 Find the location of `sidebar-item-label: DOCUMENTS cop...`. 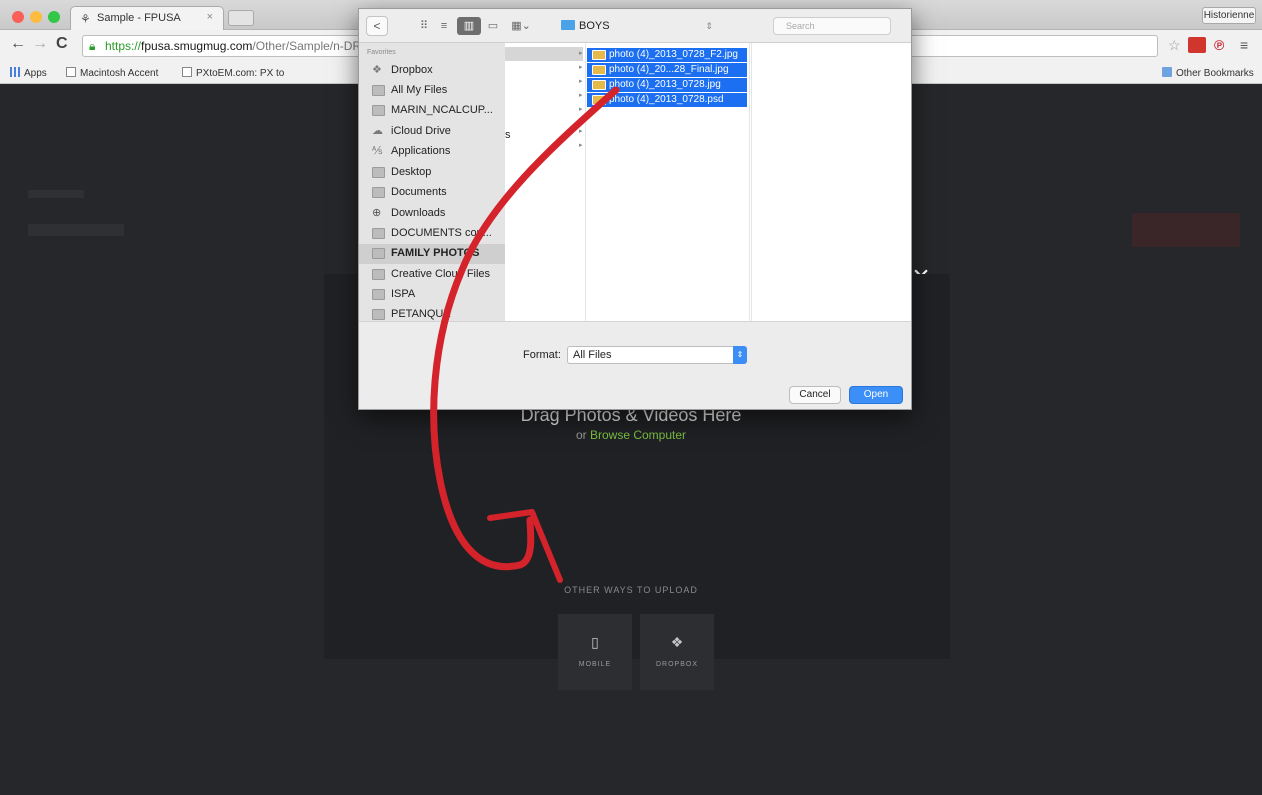

sidebar-item-label: DOCUMENTS cop... is located at coordinates (441, 233).